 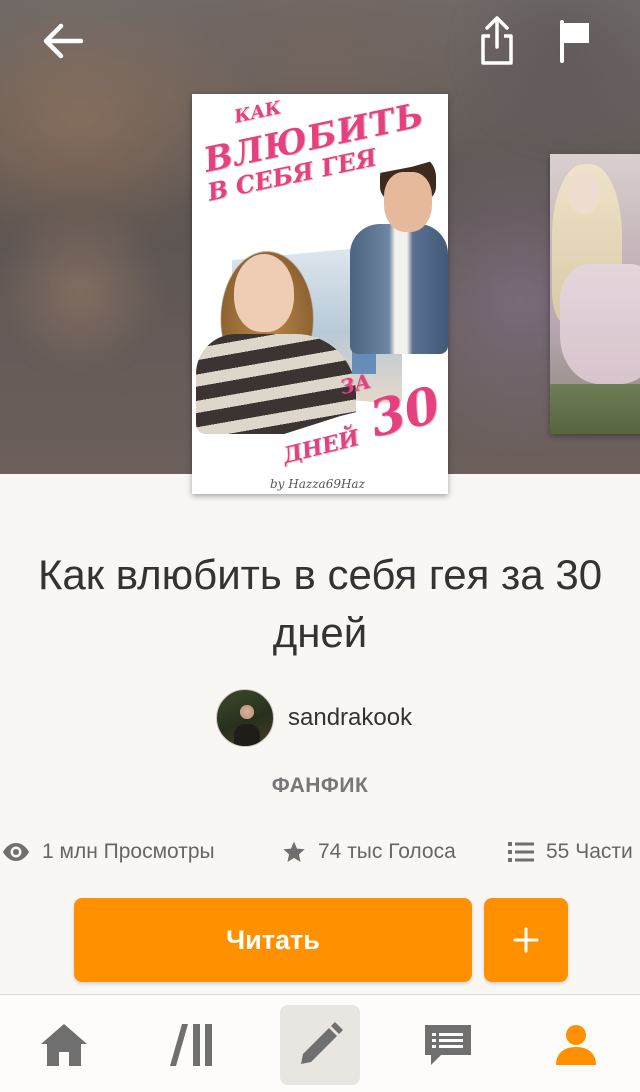 I want to click on nav-library, so click(x=192, y=1045).